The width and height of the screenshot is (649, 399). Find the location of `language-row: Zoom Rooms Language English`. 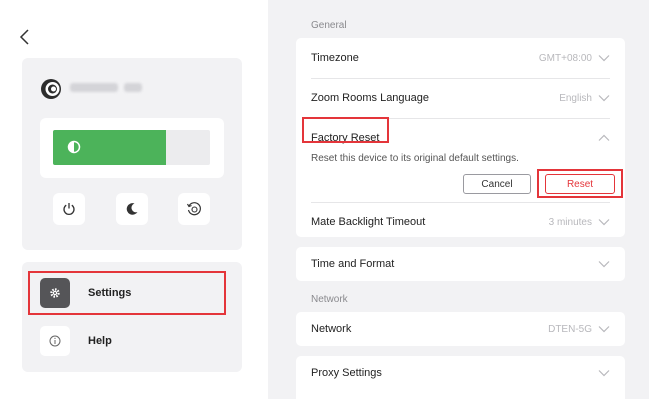

language-row: Zoom Rooms Language English is located at coordinates (460, 98).